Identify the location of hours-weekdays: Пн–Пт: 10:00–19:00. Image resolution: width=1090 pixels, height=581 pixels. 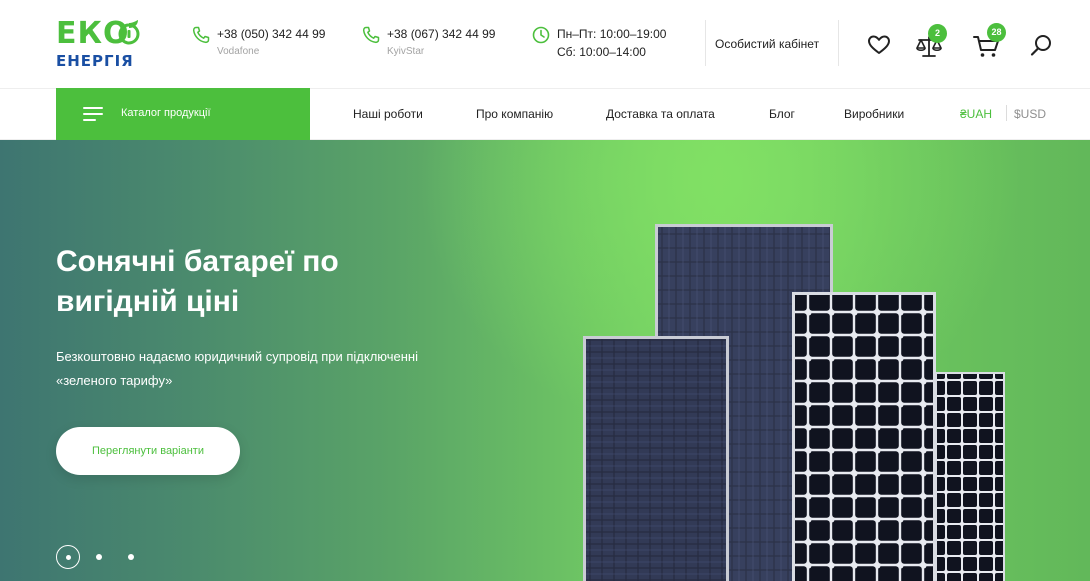
(612, 34).